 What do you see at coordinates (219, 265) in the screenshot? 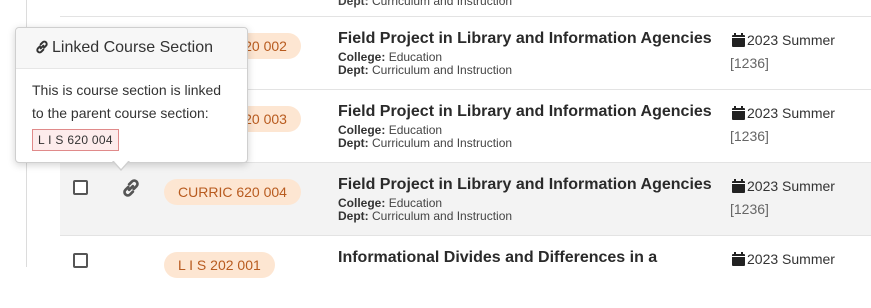
I see `section-badge: L I S 202 001` at bounding box center [219, 265].